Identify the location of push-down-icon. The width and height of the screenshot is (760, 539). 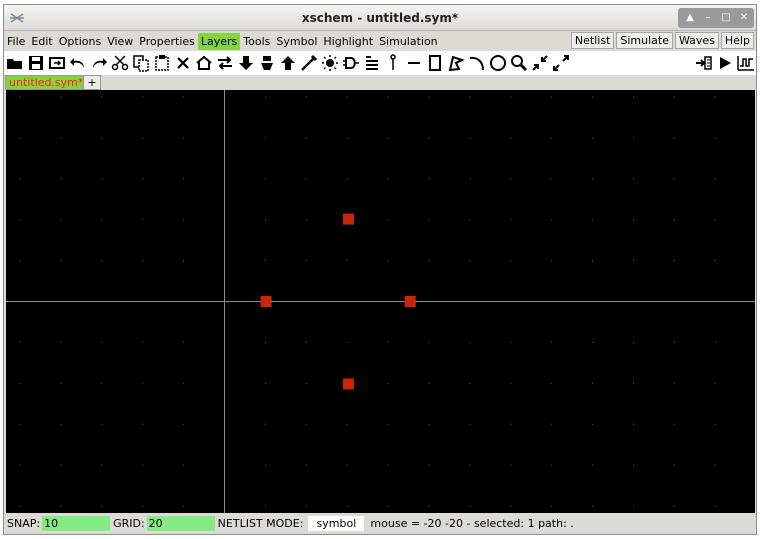
(245, 63).